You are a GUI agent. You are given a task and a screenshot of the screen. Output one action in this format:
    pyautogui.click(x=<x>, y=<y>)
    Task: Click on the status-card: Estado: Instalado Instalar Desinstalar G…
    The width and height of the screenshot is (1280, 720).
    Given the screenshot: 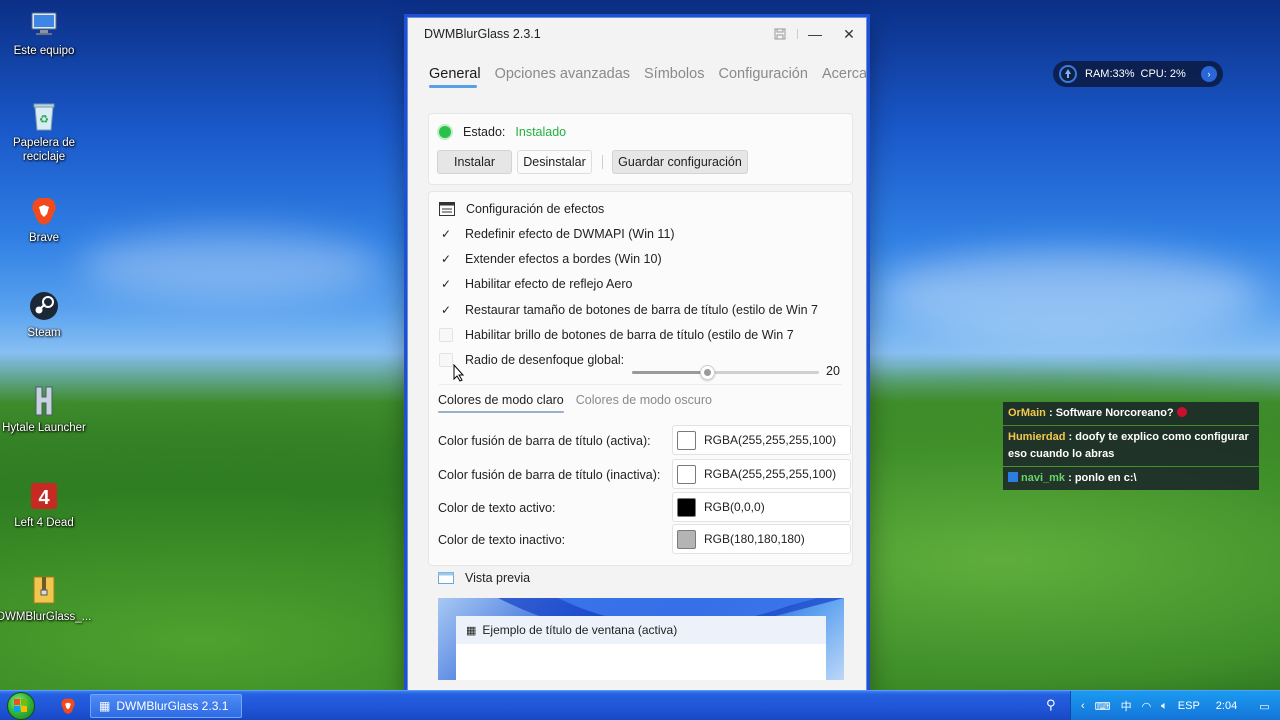 What is the action you would take?
    pyautogui.click(x=640, y=149)
    